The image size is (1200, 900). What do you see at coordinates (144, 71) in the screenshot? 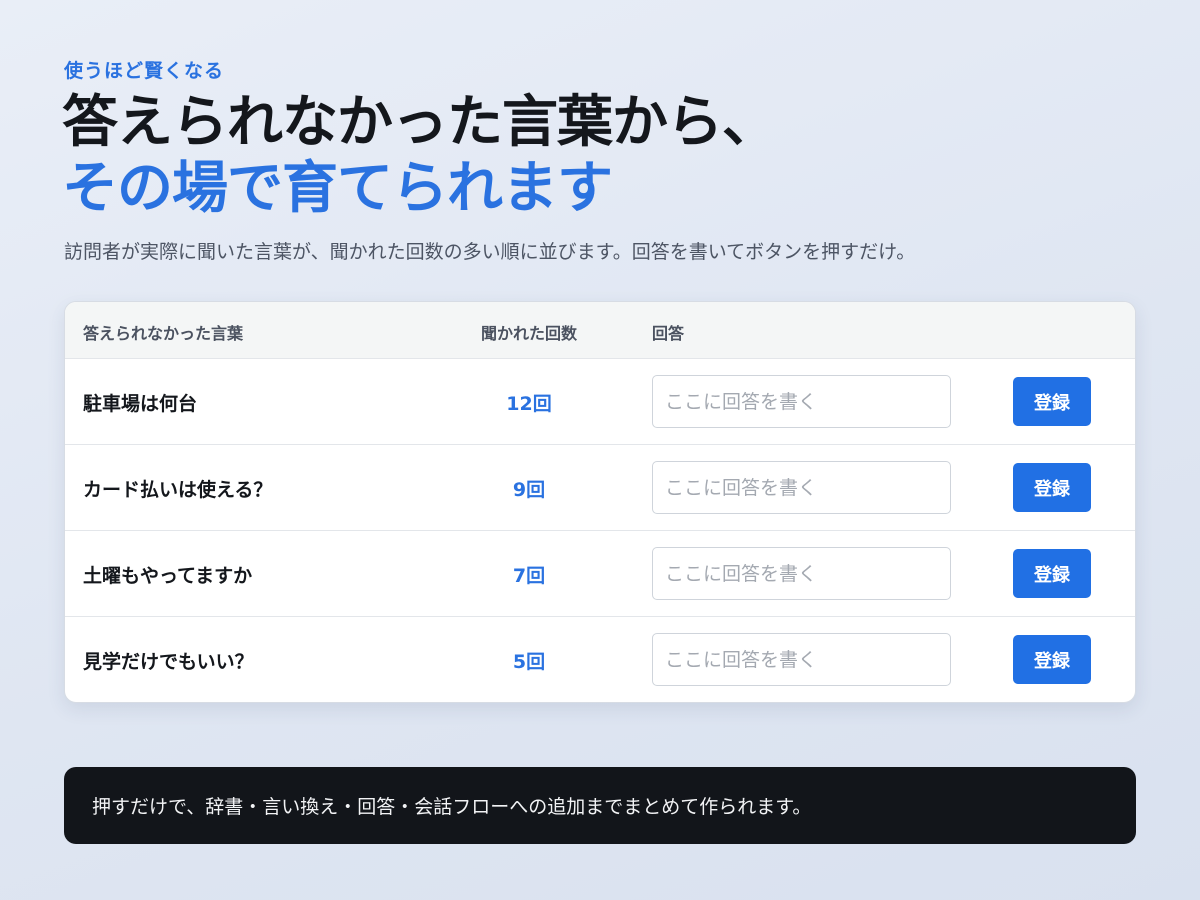
I see `eyebrow-label: 使うほど賢くなる` at bounding box center [144, 71].